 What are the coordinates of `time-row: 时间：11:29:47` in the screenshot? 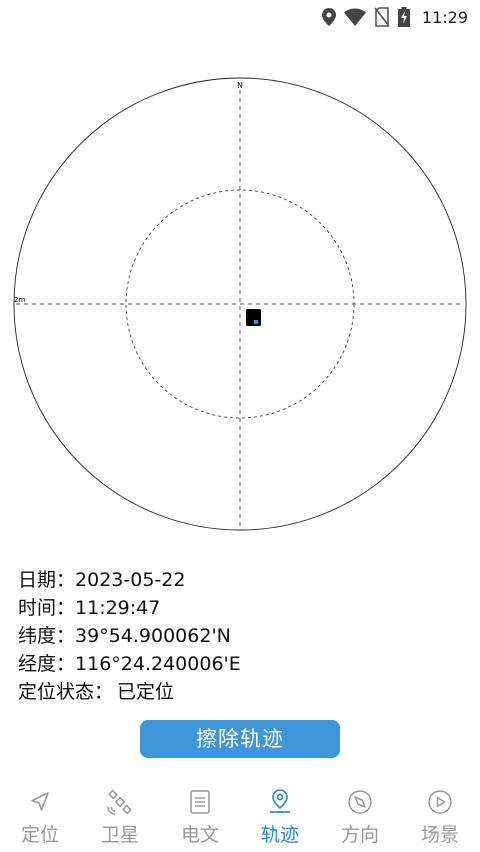 It's located at (129, 608).